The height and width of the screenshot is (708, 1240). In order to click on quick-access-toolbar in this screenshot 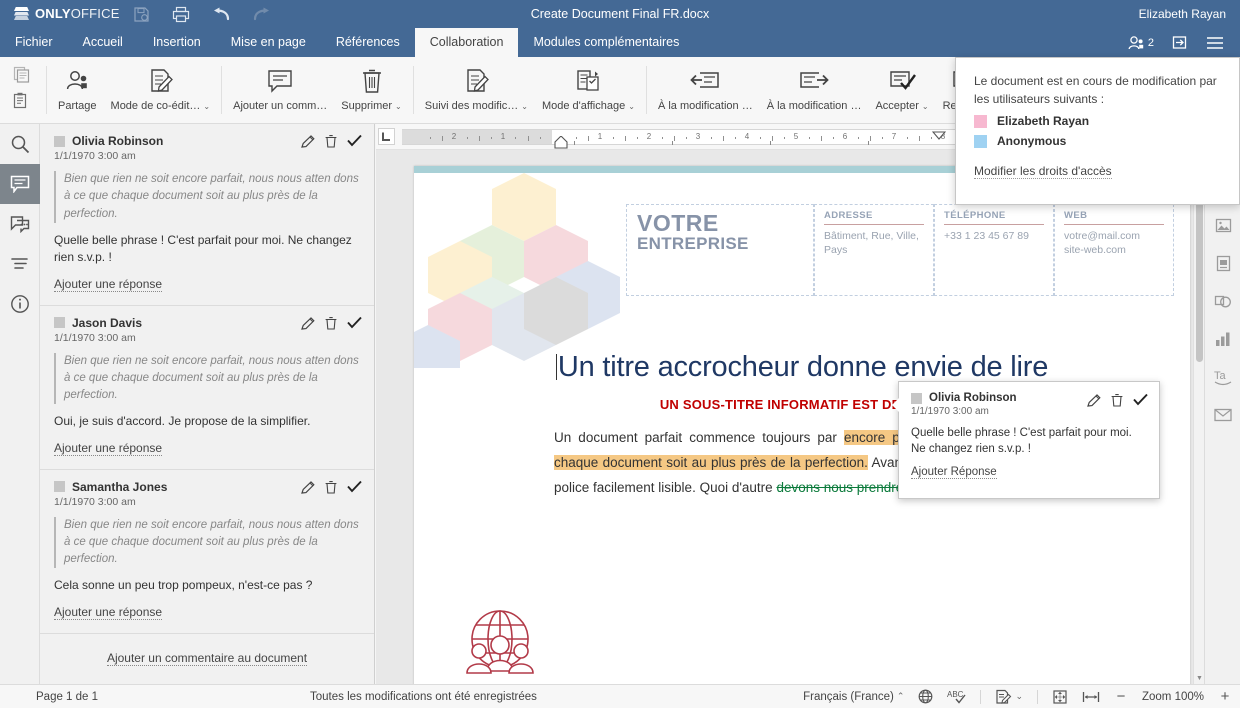, I will do `click(201, 14)`.